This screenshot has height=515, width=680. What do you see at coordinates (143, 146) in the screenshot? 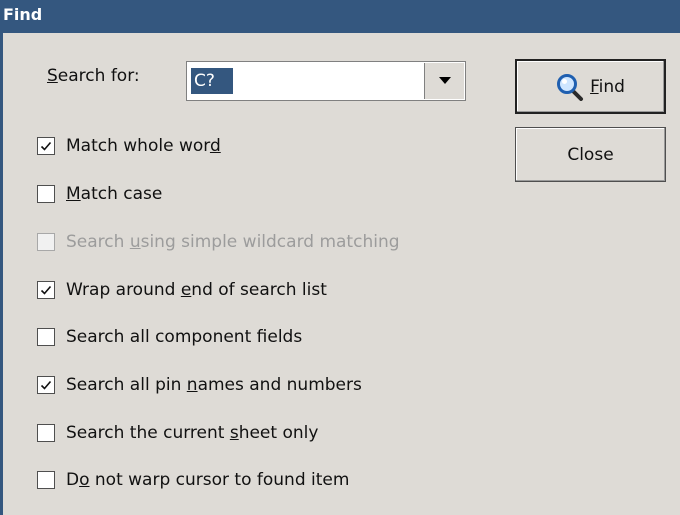
I see `option-label: Match whole word` at bounding box center [143, 146].